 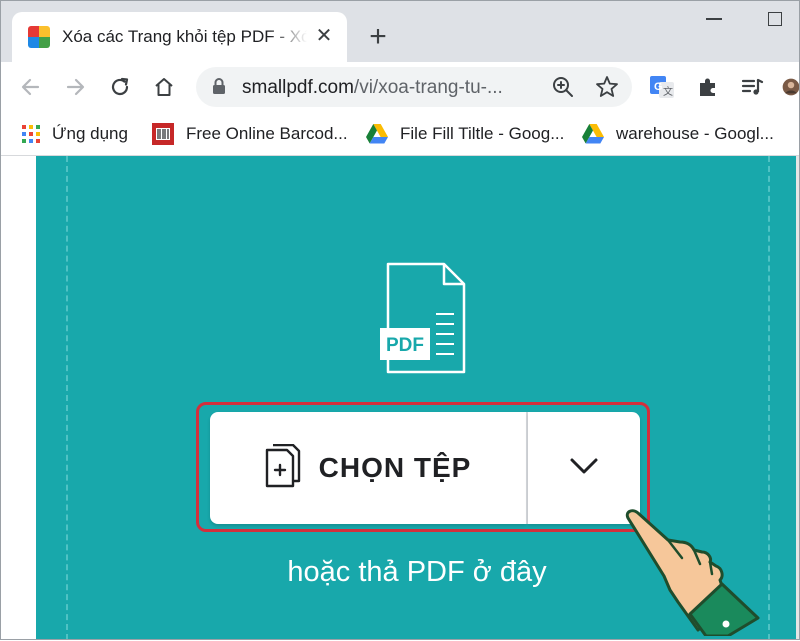 I want to click on add-file-icon, so click(x=283, y=468).